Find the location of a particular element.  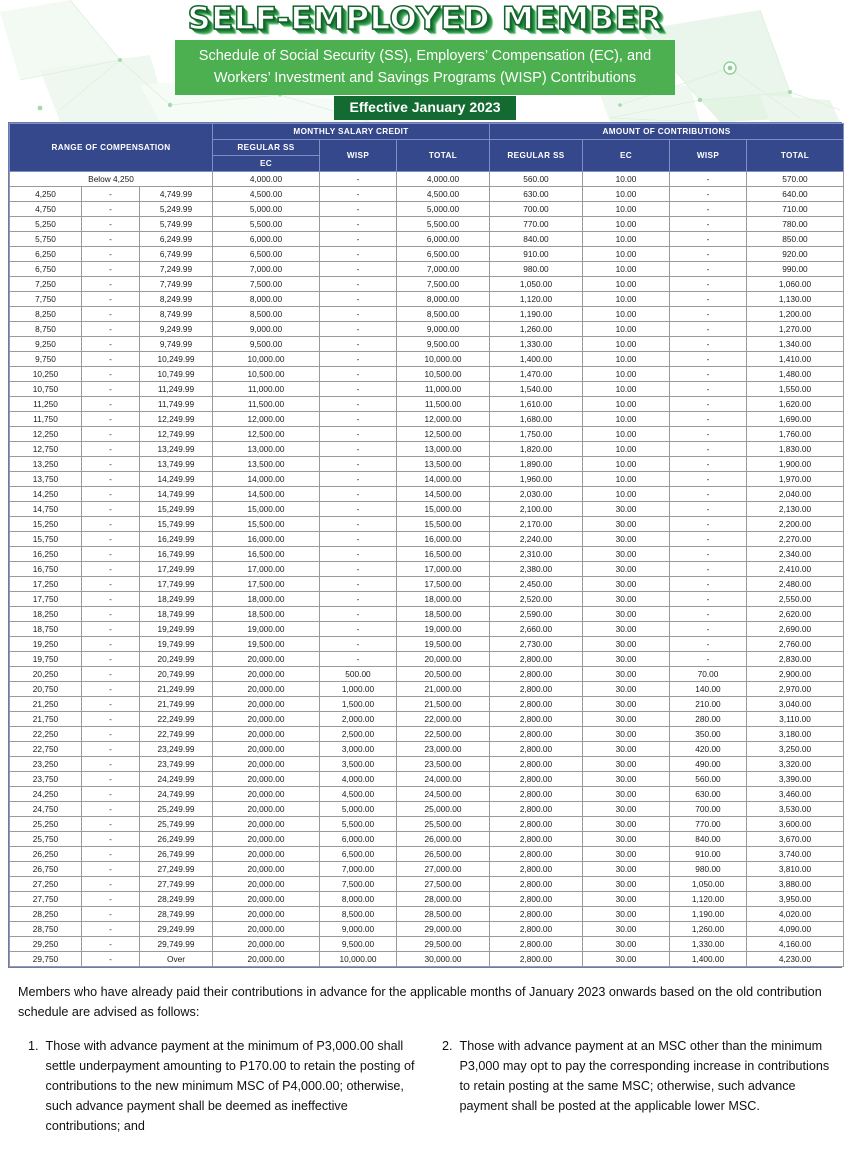

cell-msc-total: 14,000.00 is located at coordinates (443, 479).